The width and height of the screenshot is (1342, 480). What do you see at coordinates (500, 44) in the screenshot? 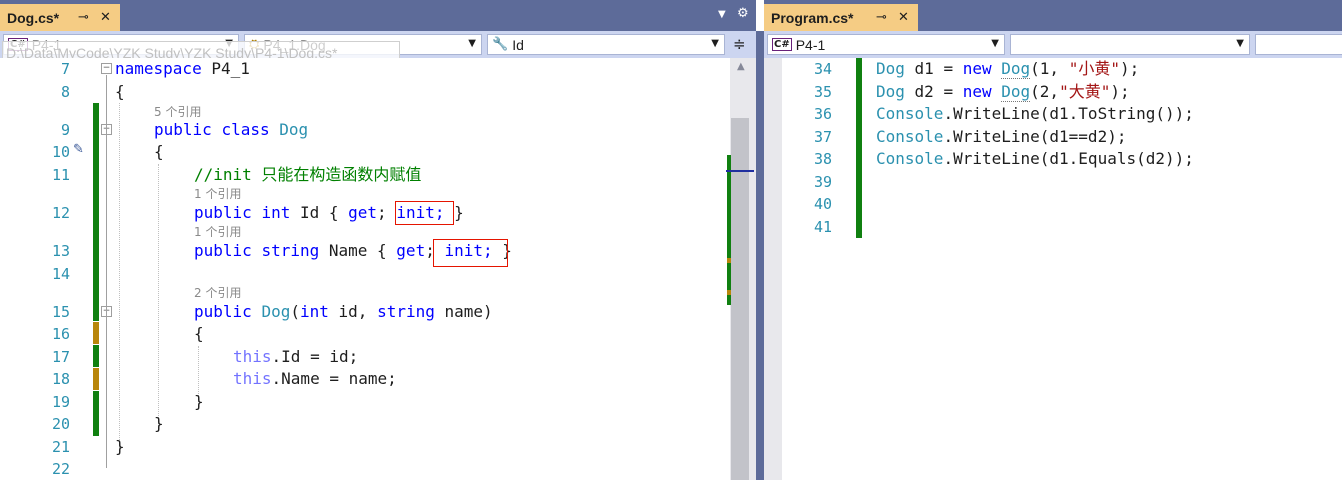
I see `wrench-icon: 🔧` at bounding box center [500, 44].